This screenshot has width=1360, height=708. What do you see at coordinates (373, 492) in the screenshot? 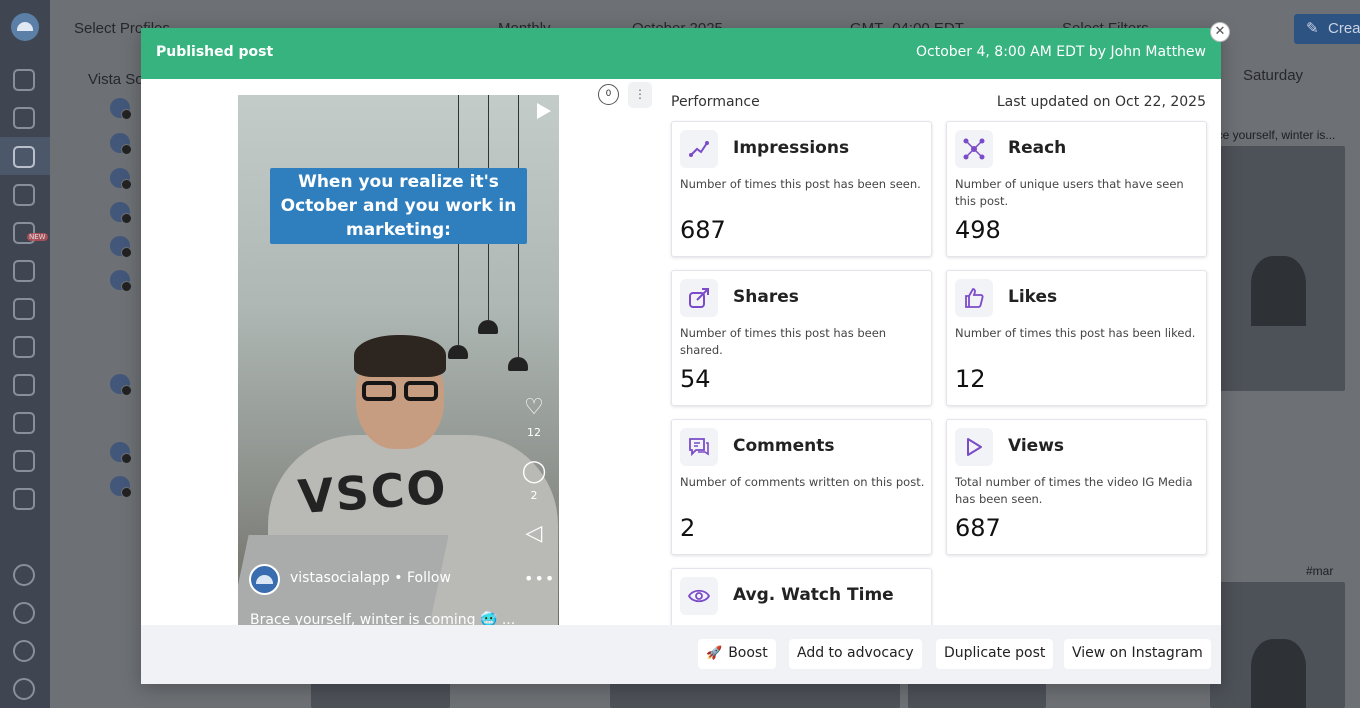
I see `sweater-text: VSCO` at bounding box center [373, 492].